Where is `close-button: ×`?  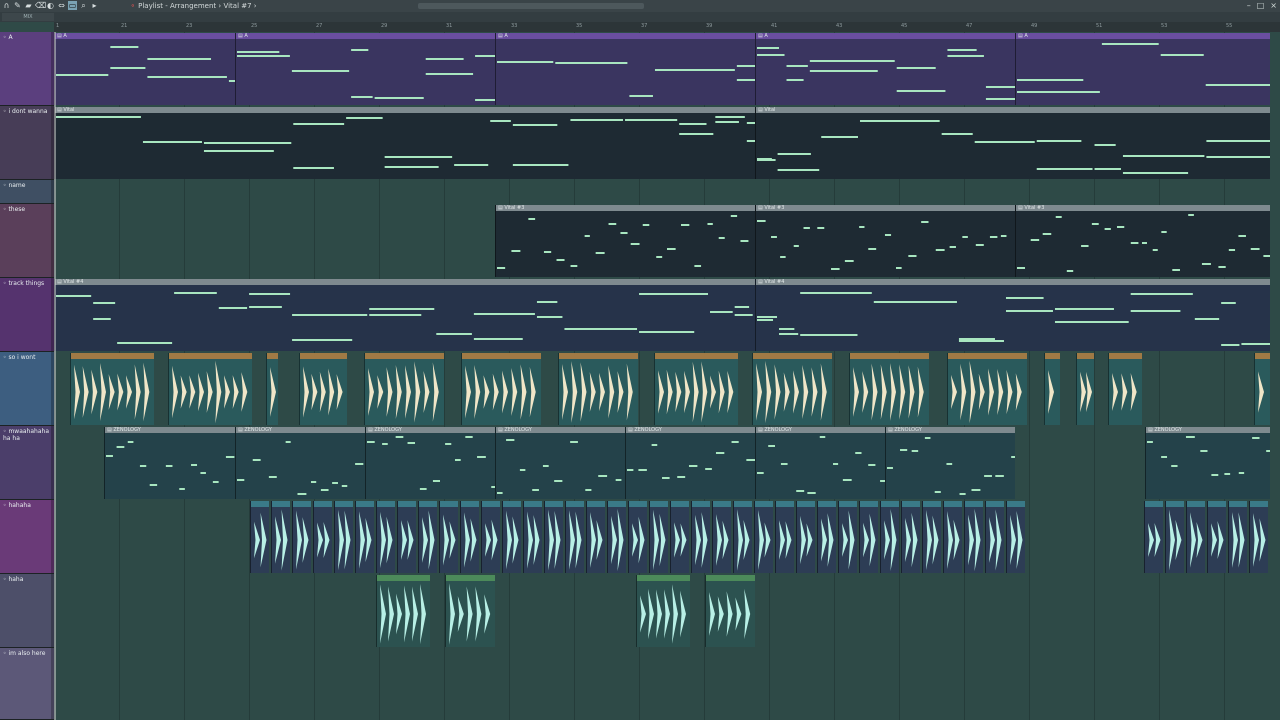
close-button: × is located at coordinates (1273, 6).